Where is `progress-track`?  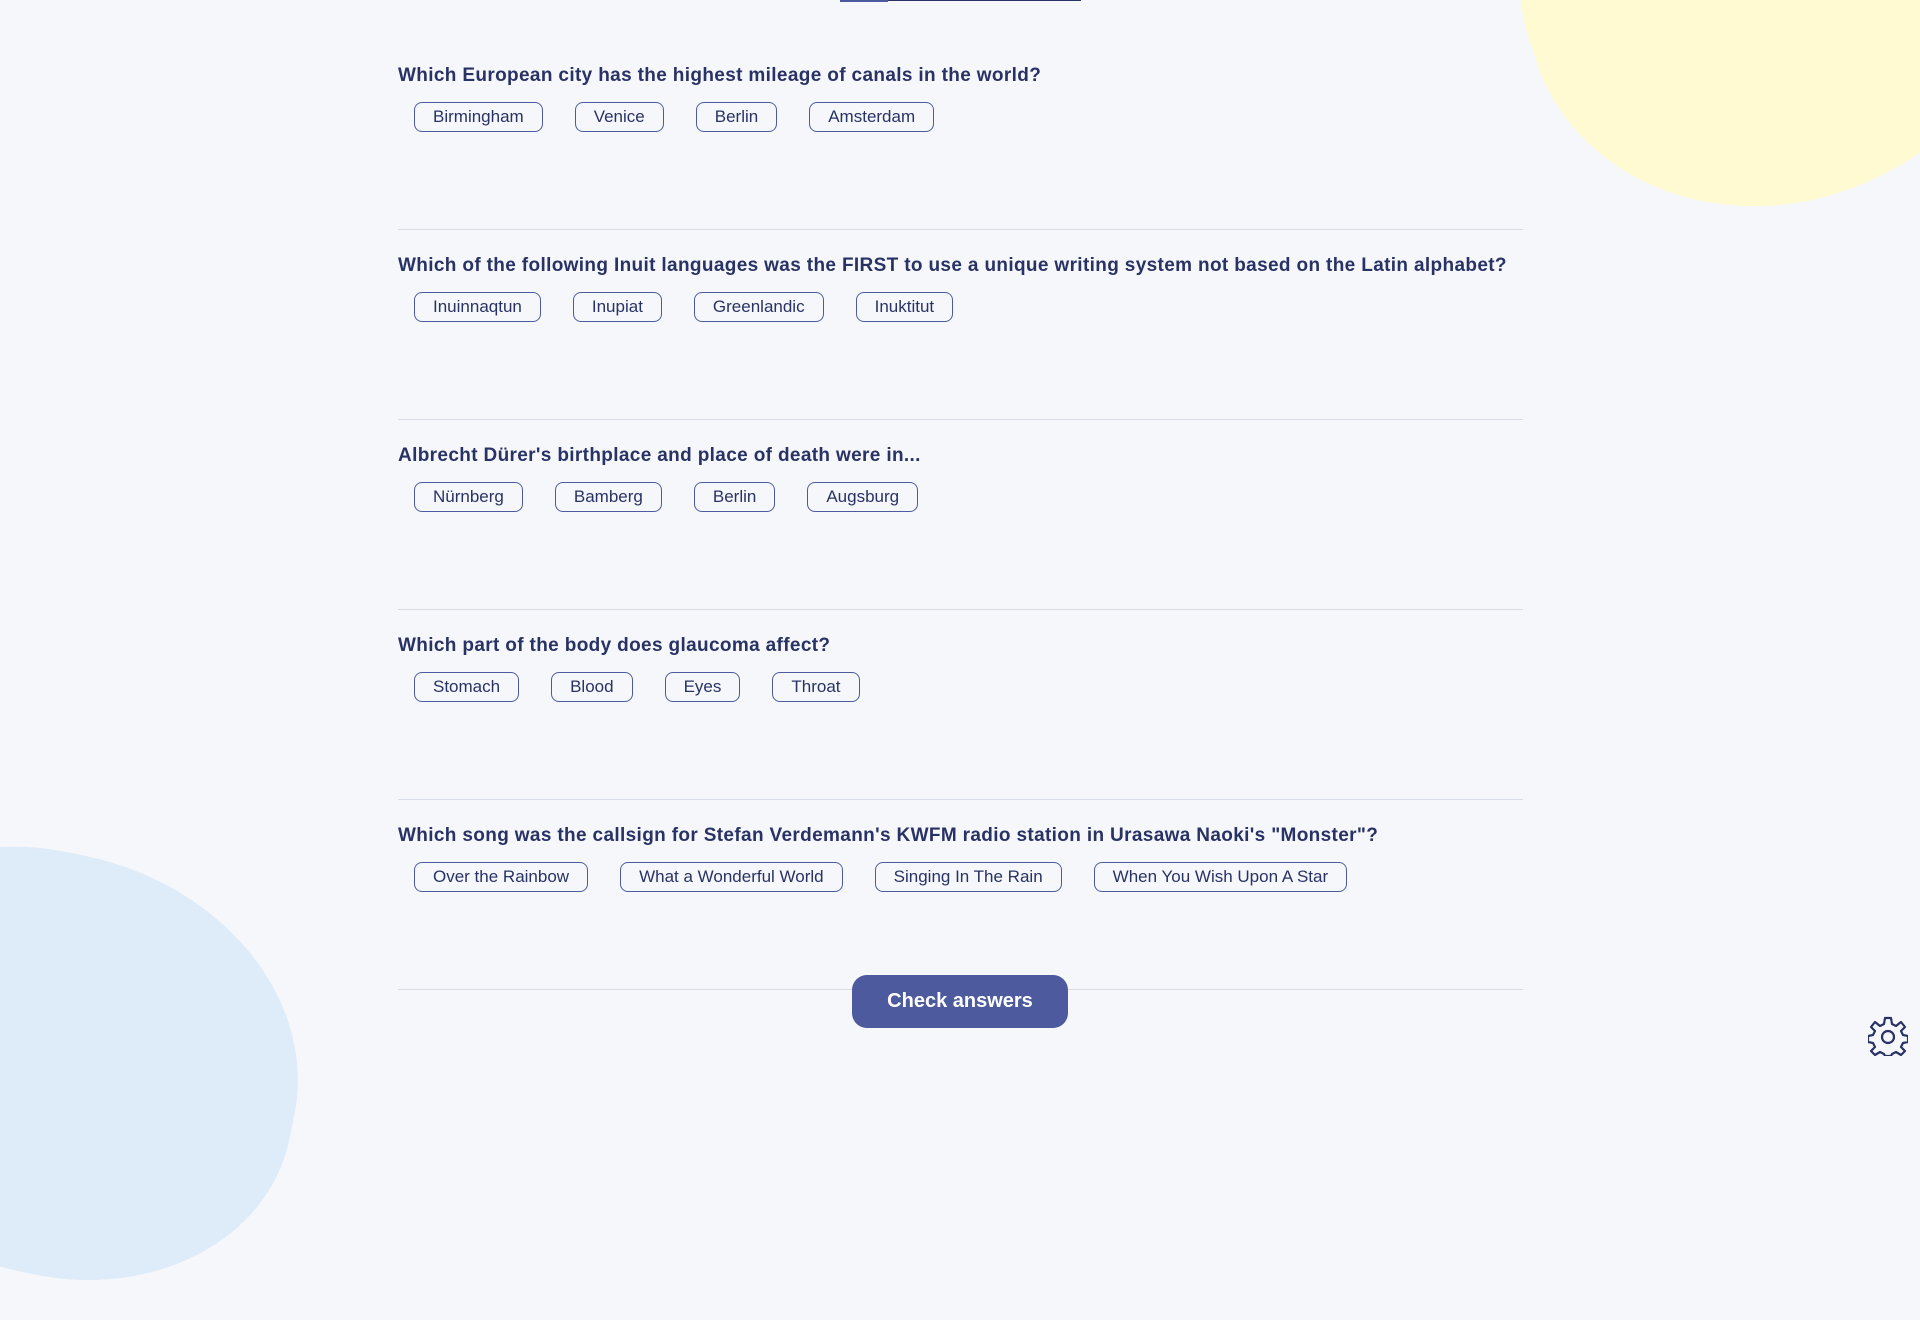 progress-track is located at coordinates (960, 1).